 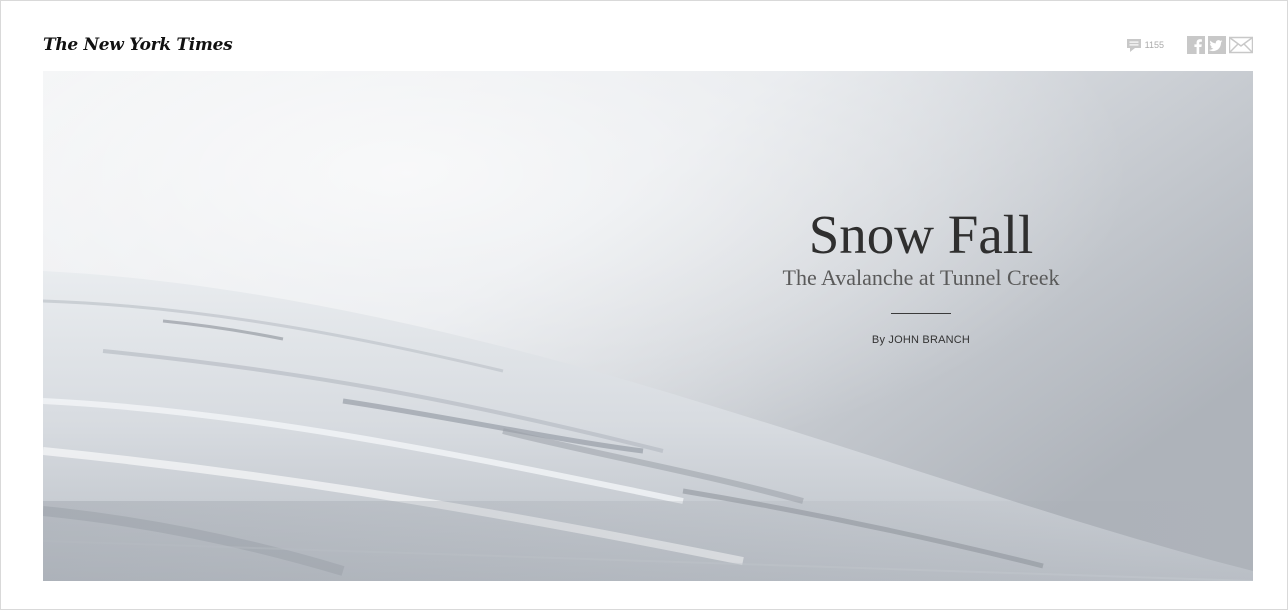 What do you see at coordinates (1241, 45) in the screenshot?
I see `email-icon` at bounding box center [1241, 45].